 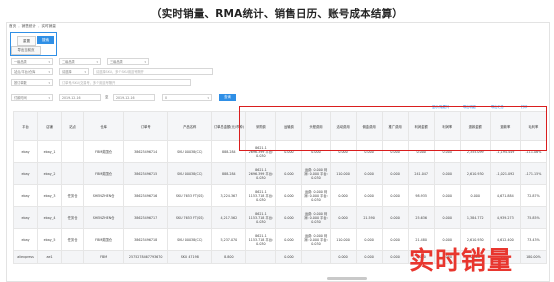 What do you see at coordinates (12, 26) in the screenshot?
I see `breadcrumb-item: 首页` at bounding box center [12, 26].